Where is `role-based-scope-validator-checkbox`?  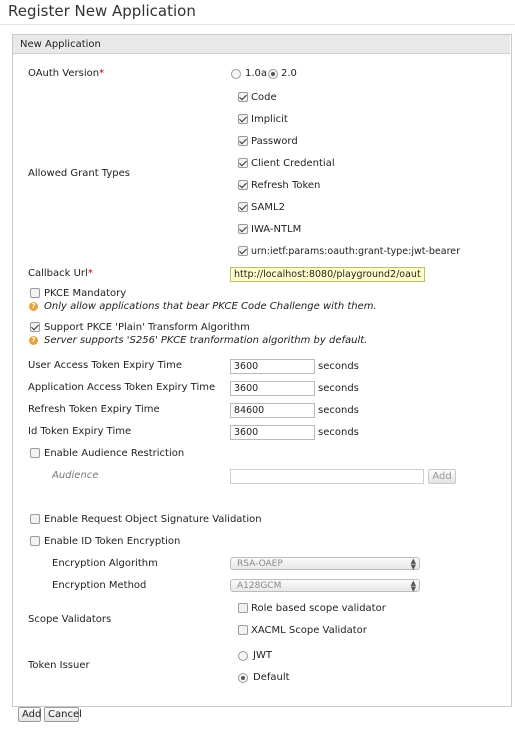
role-based-scope-validator-checkbox is located at coordinates (243, 608).